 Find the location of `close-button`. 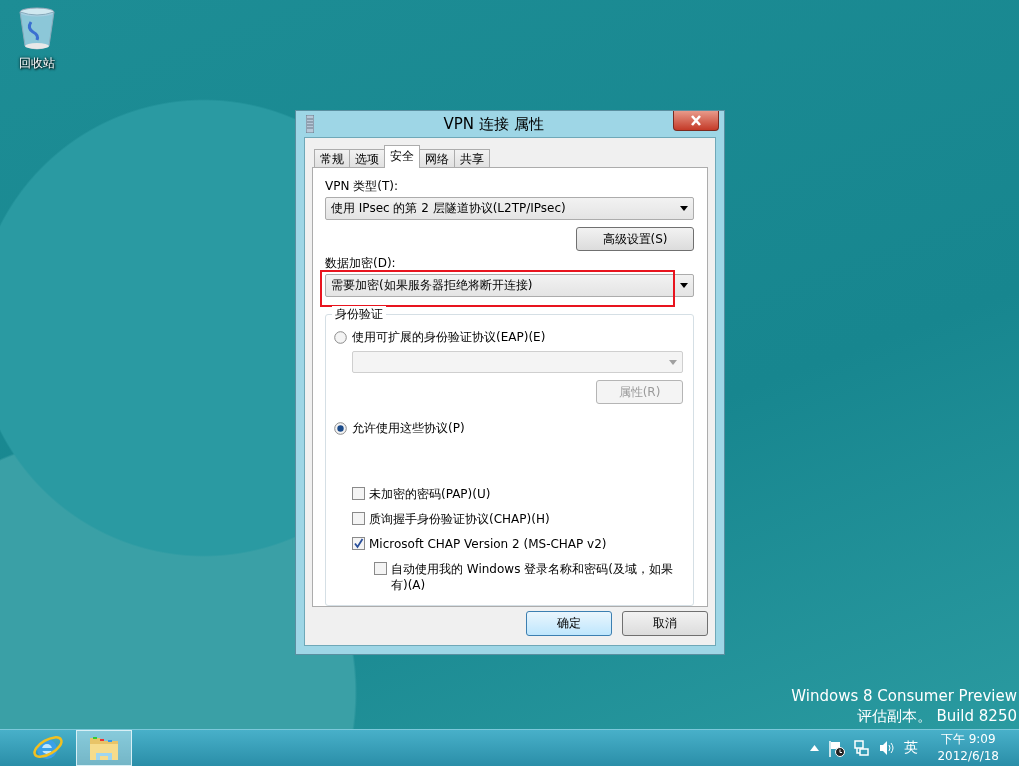

close-button is located at coordinates (696, 121).